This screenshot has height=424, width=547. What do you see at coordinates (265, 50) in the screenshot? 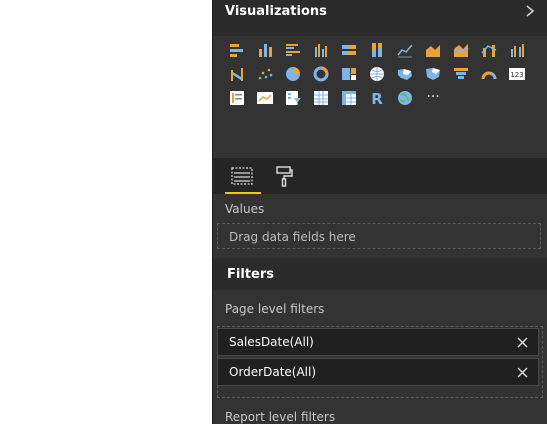
I see `stacked-column-chart-icon` at bounding box center [265, 50].